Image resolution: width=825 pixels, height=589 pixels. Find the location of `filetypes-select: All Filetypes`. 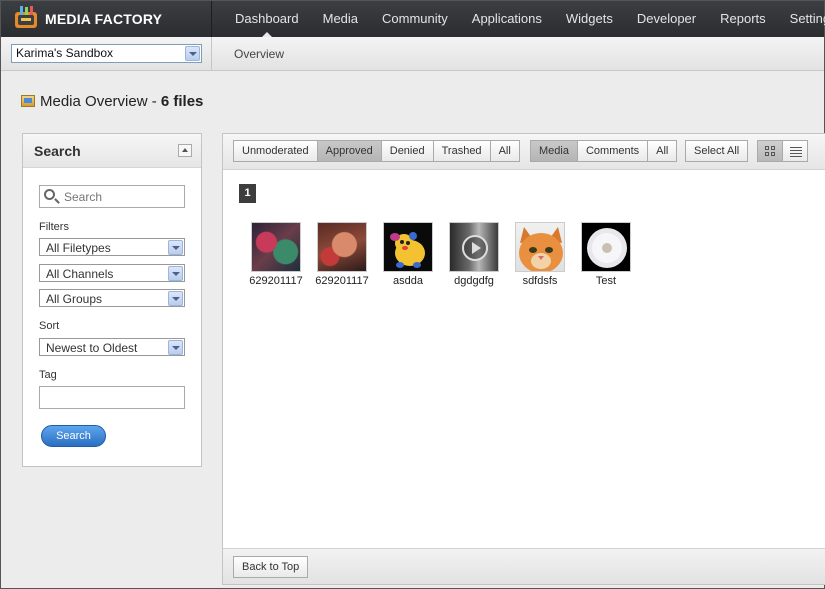

filetypes-select: All Filetypes is located at coordinates (112, 247).